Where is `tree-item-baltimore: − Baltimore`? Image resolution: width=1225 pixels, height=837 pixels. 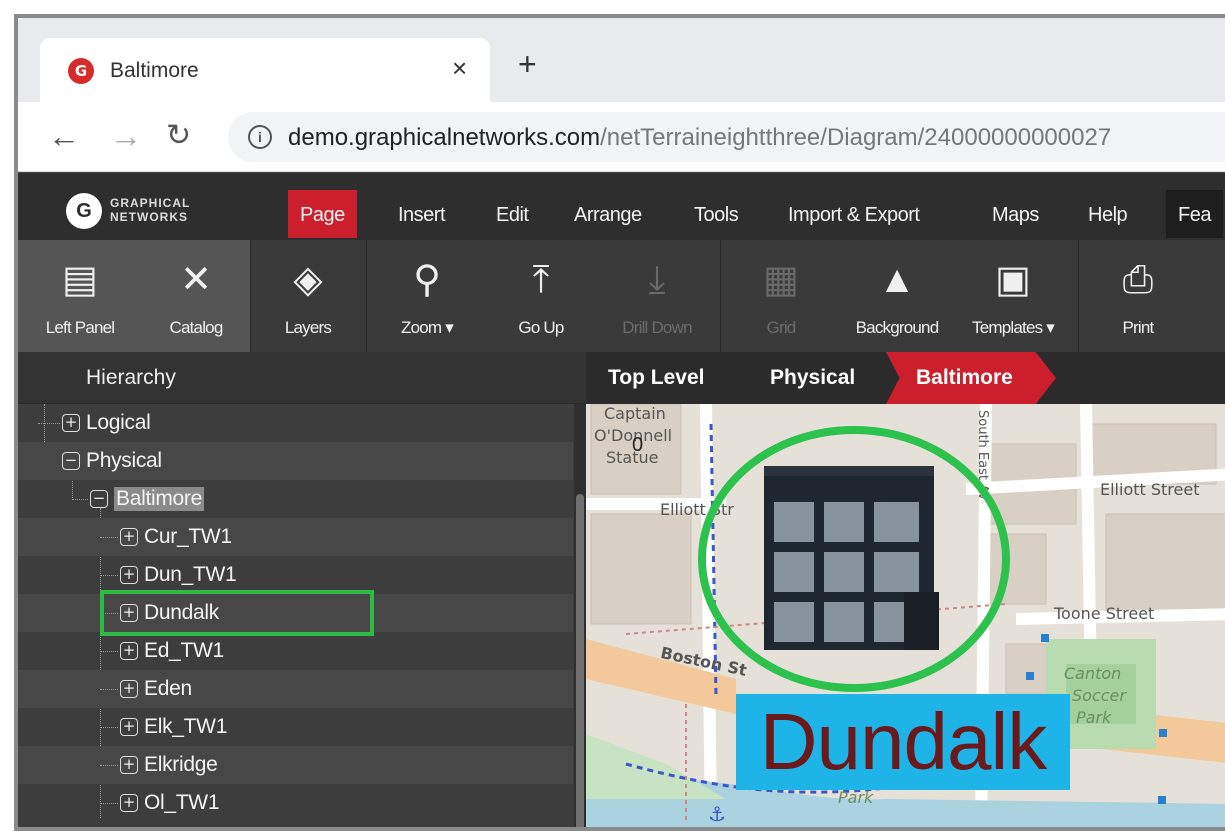
tree-item-baltimore: − Baltimore is located at coordinates (295, 499).